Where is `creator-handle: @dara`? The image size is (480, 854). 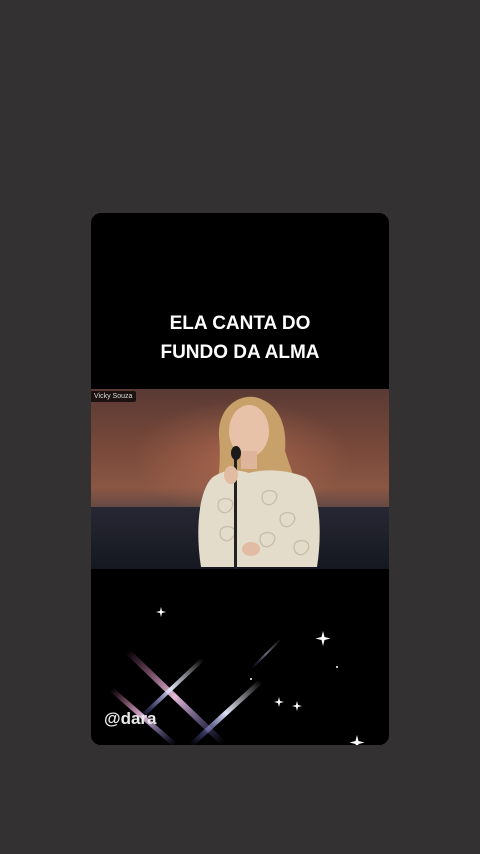 creator-handle: @dara is located at coordinates (130, 719).